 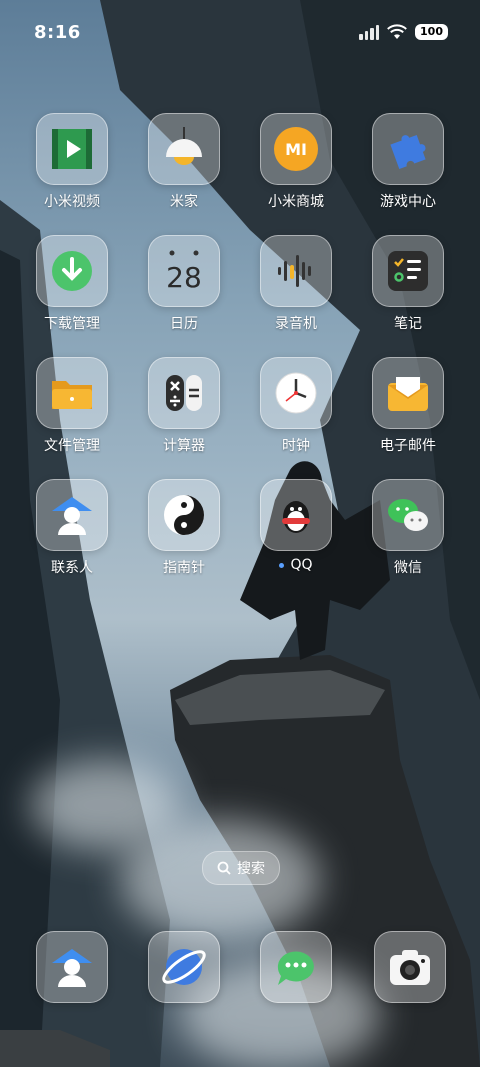 I want to click on app-label: 游戏中心, so click(x=408, y=202).